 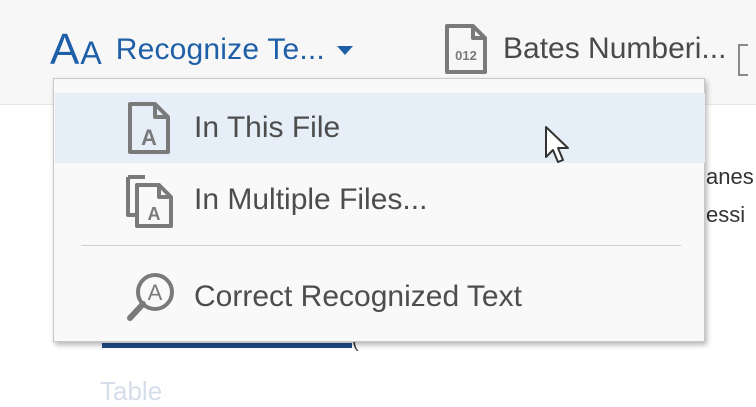 What do you see at coordinates (149, 201) in the screenshot?
I see `multiple-files-ocr-icon: A` at bounding box center [149, 201].